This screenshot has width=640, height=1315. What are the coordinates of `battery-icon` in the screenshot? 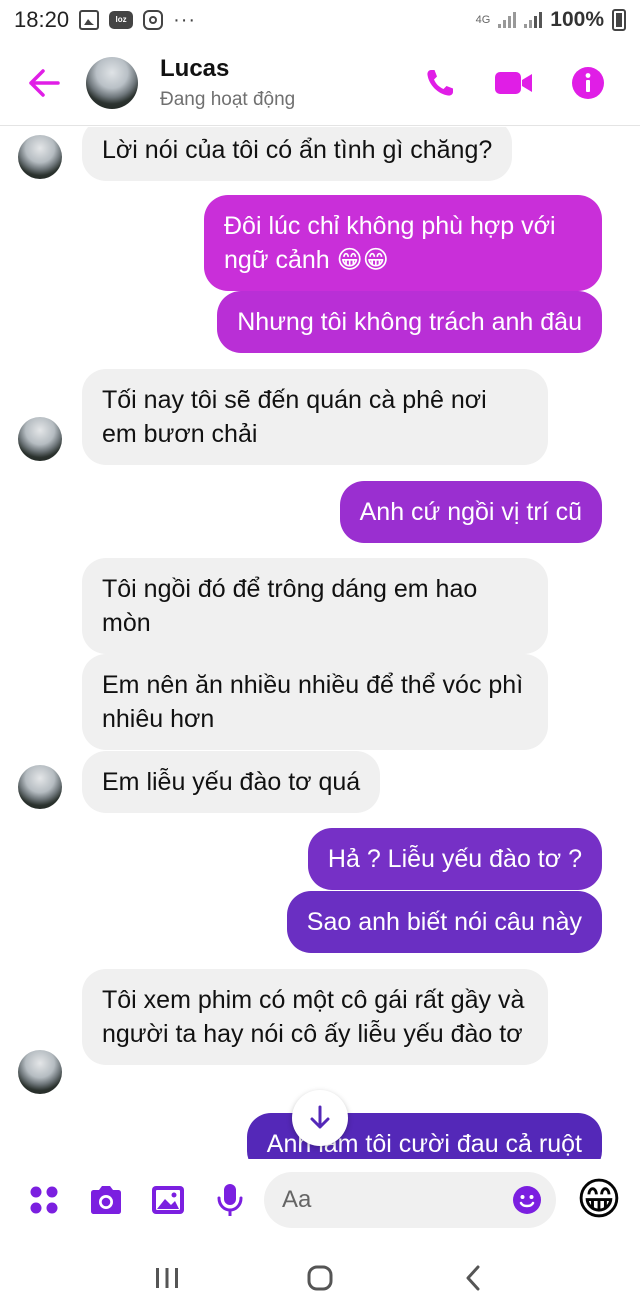 It's located at (619, 20).